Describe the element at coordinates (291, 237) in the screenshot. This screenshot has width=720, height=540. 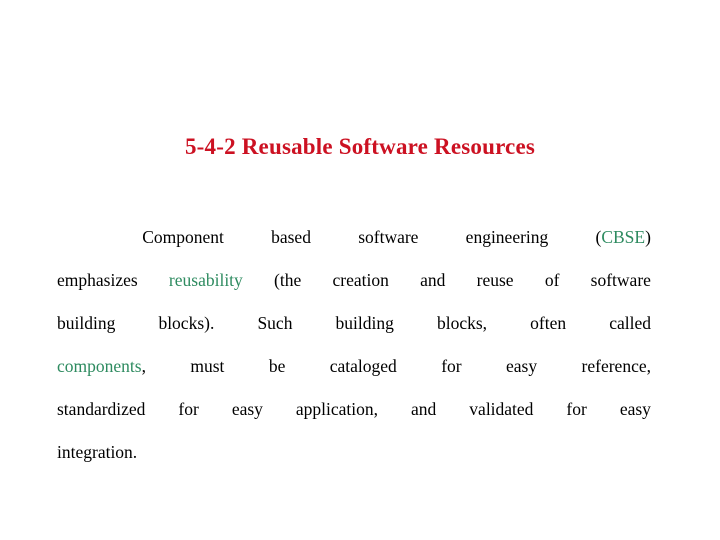
I see `body-word: based` at that location.